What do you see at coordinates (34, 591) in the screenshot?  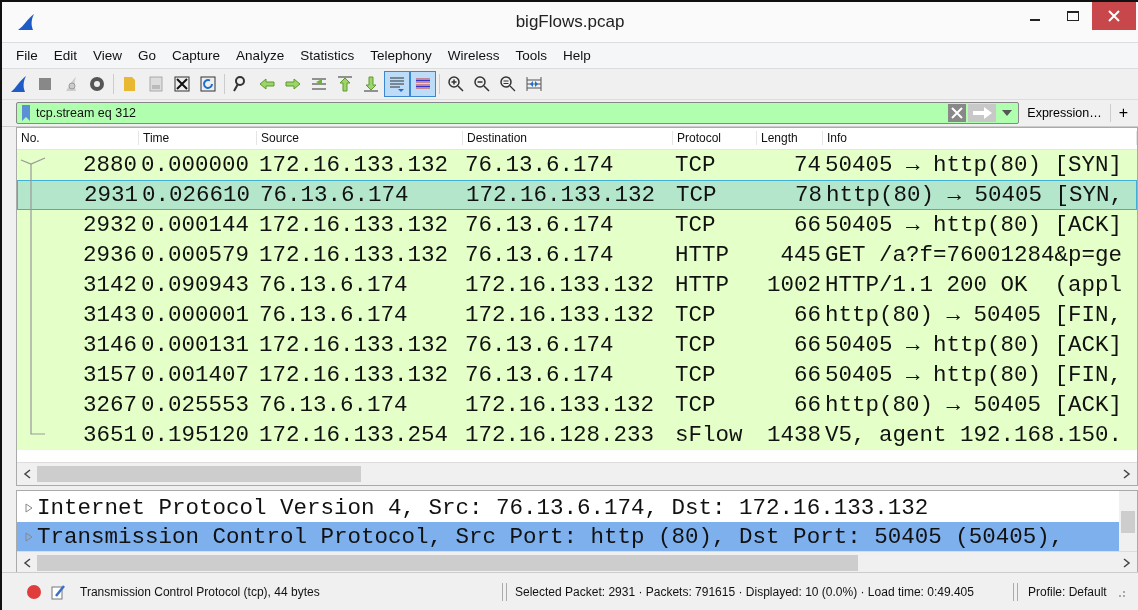 I see `expert-info-icon` at bounding box center [34, 591].